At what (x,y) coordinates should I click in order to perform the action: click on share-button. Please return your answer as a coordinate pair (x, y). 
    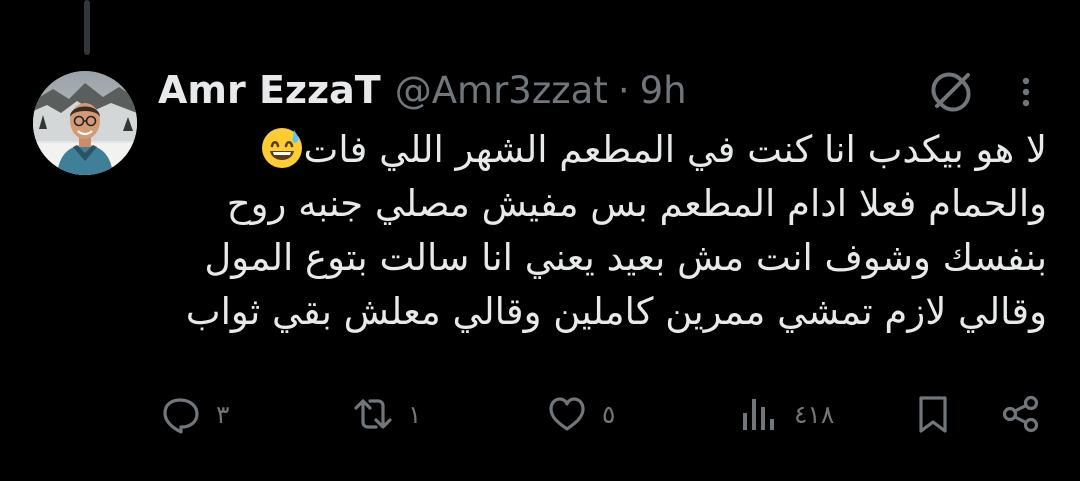
    Looking at the image, I should click on (1021, 414).